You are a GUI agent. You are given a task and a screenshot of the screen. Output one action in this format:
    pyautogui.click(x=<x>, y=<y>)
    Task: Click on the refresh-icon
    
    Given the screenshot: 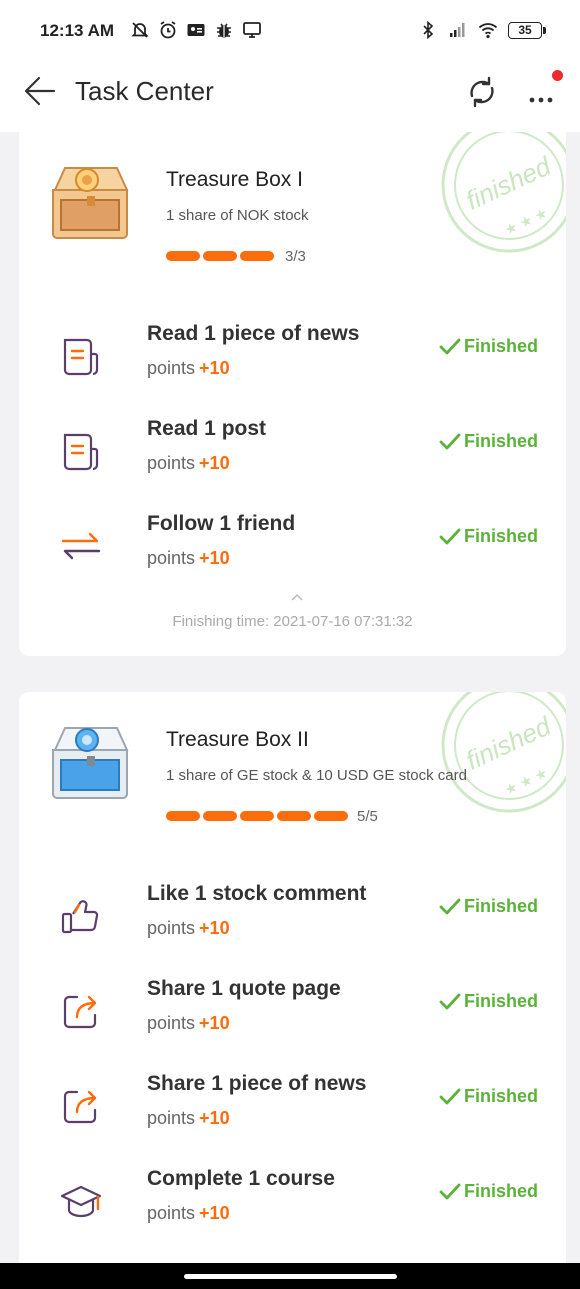 What is the action you would take?
    pyautogui.click(x=482, y=92)
    